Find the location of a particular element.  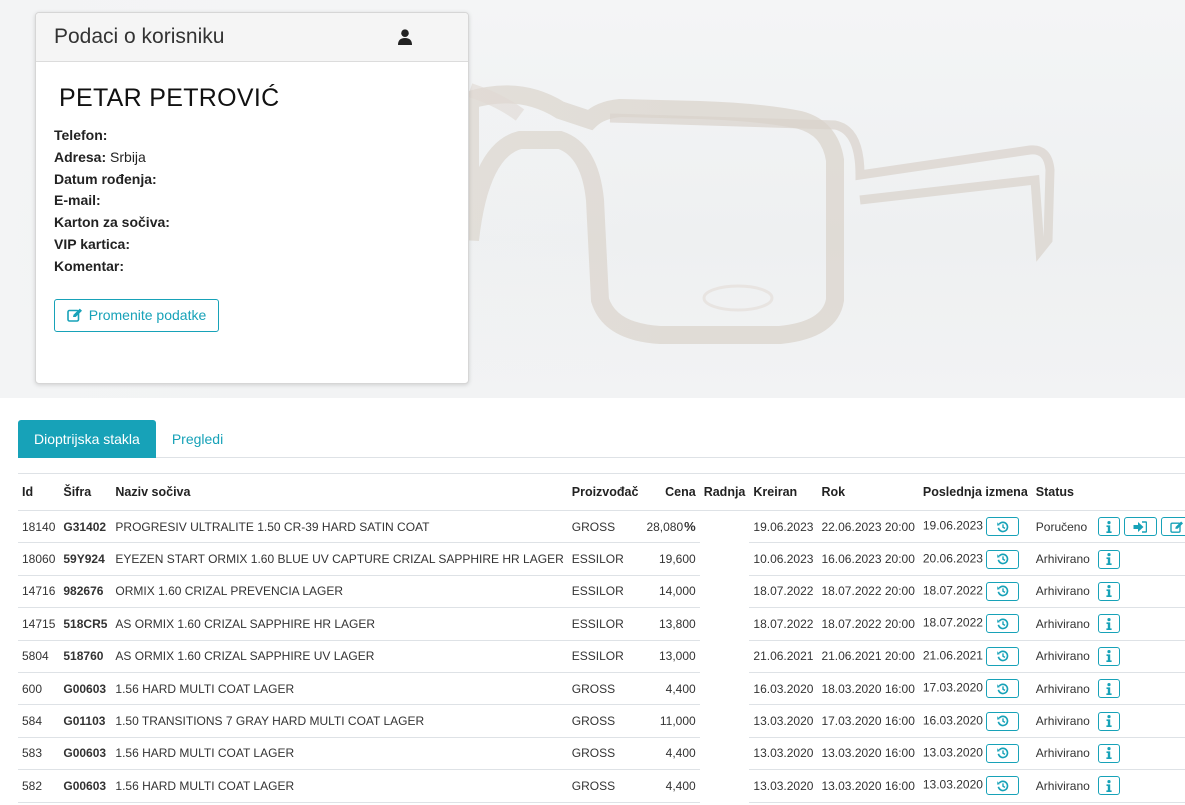

col-header-created: Kreiran is located at coordinates (783, 492).